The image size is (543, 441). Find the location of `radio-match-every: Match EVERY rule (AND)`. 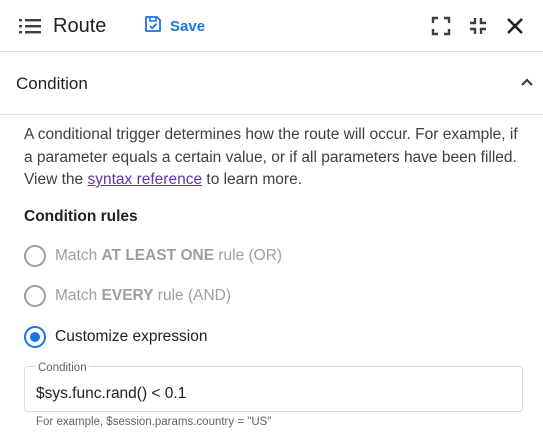

radio-match-every: Match EVERY rule (AND) is located at coordinates (127, 296).